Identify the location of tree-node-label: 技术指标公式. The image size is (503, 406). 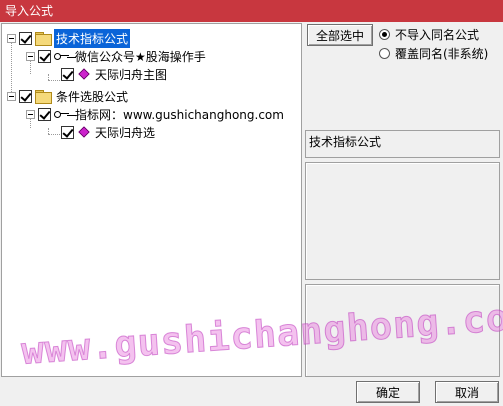
(92, 38).